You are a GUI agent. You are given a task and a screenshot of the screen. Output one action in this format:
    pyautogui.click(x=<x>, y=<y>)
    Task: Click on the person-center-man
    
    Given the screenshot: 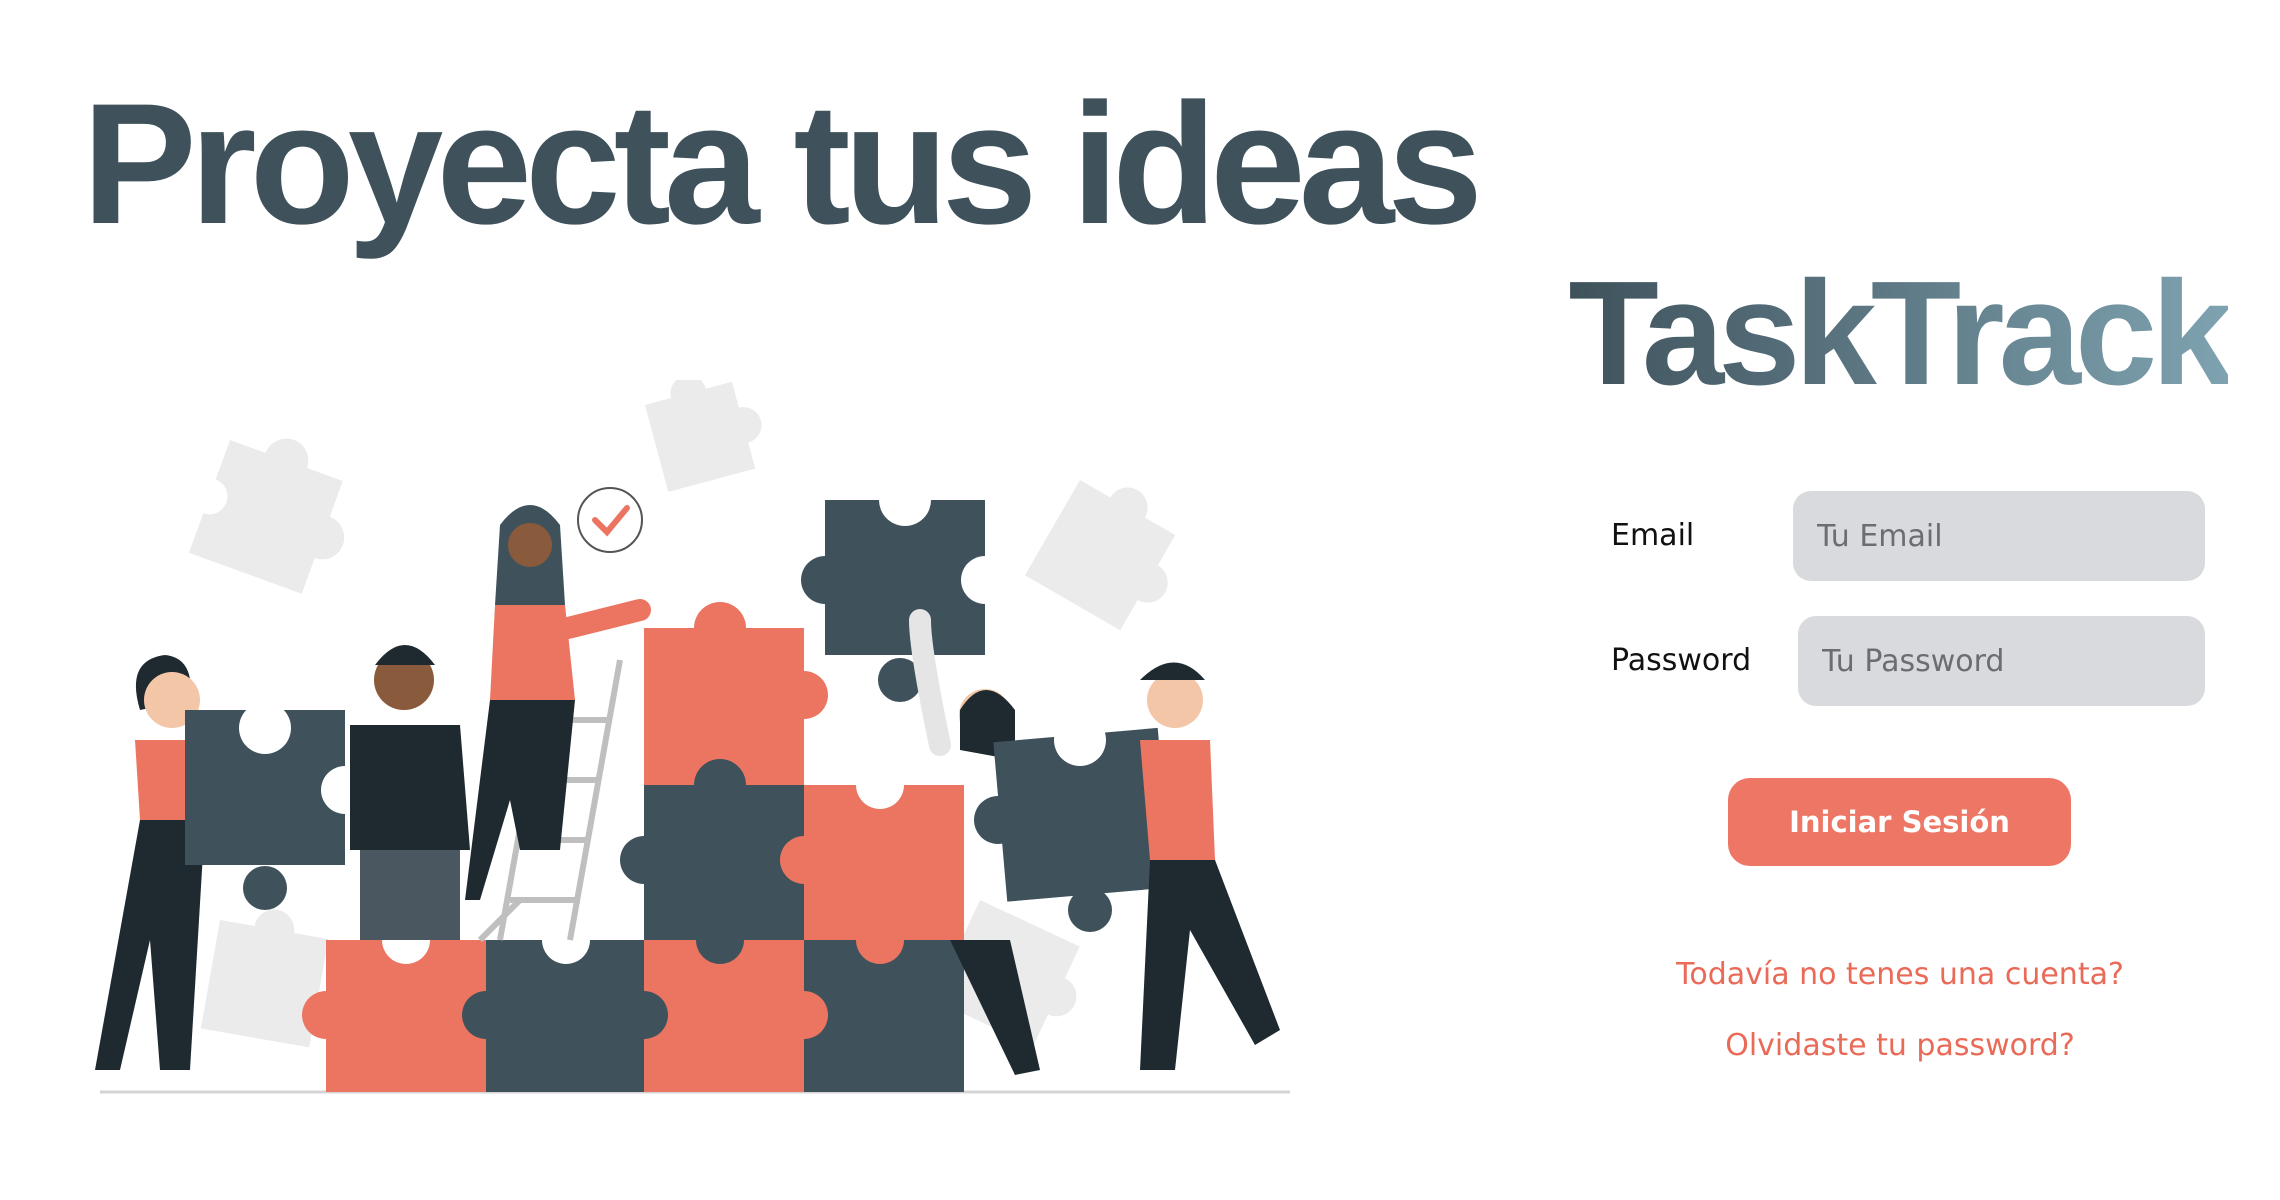 What is the action you would take?
    pyautogui.click(x=410, y=792)
    